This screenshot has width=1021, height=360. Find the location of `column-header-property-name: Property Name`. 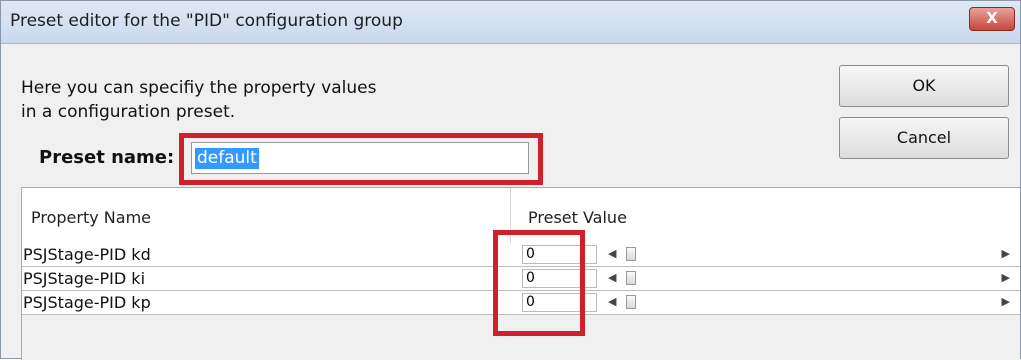

column-header-property-name: Property Name is located at coordinates (91, 217).